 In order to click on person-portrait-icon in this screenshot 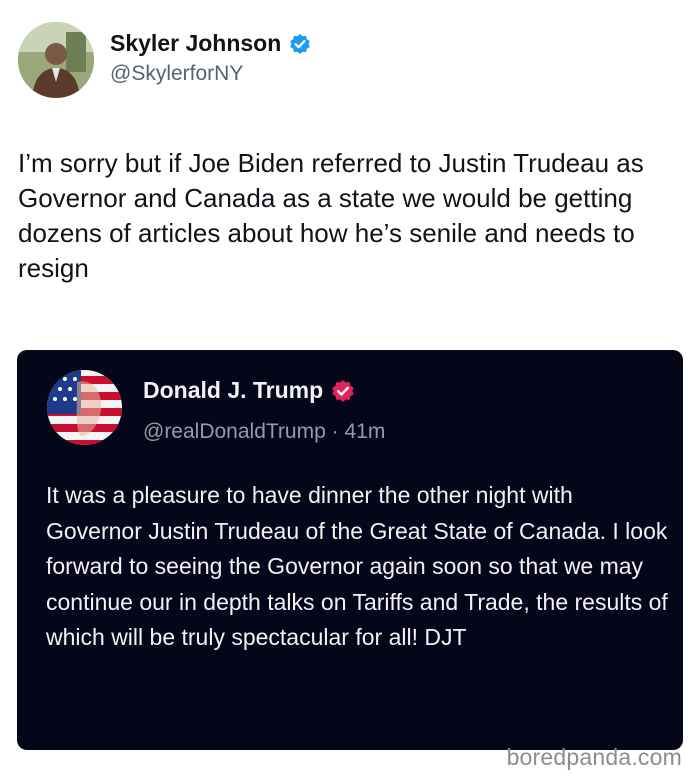, I will do `click(56, 60)`.